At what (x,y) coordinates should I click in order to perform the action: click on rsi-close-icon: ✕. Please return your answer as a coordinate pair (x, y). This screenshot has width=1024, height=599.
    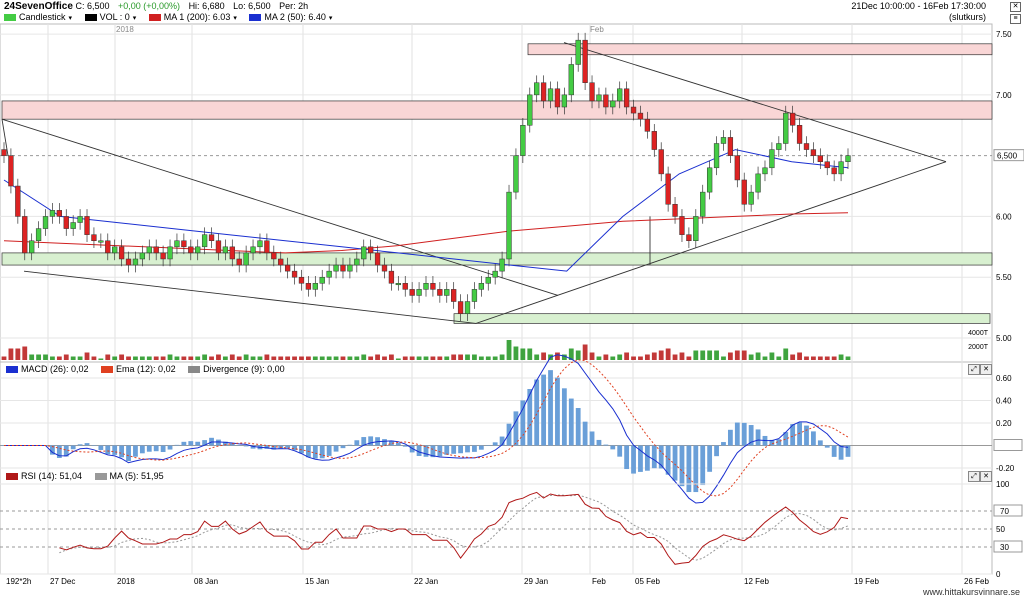
    Looking at the image, I should click on (986, 476).